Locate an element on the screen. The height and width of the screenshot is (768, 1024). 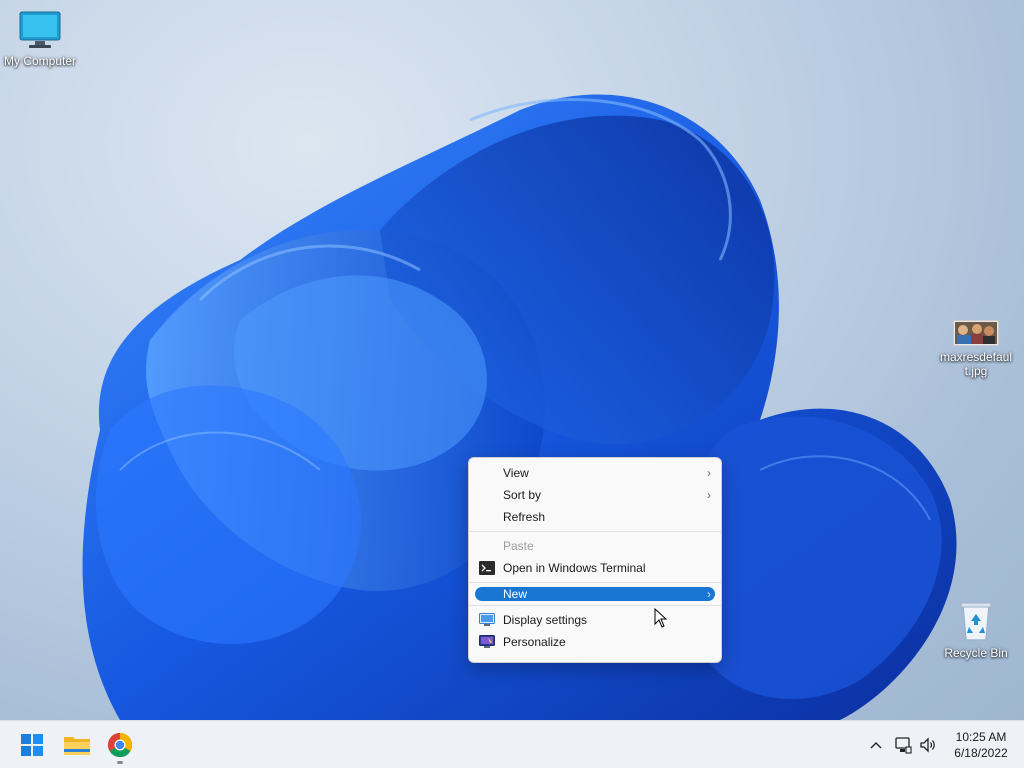
chrome-button is located at coordinates (120, 745).